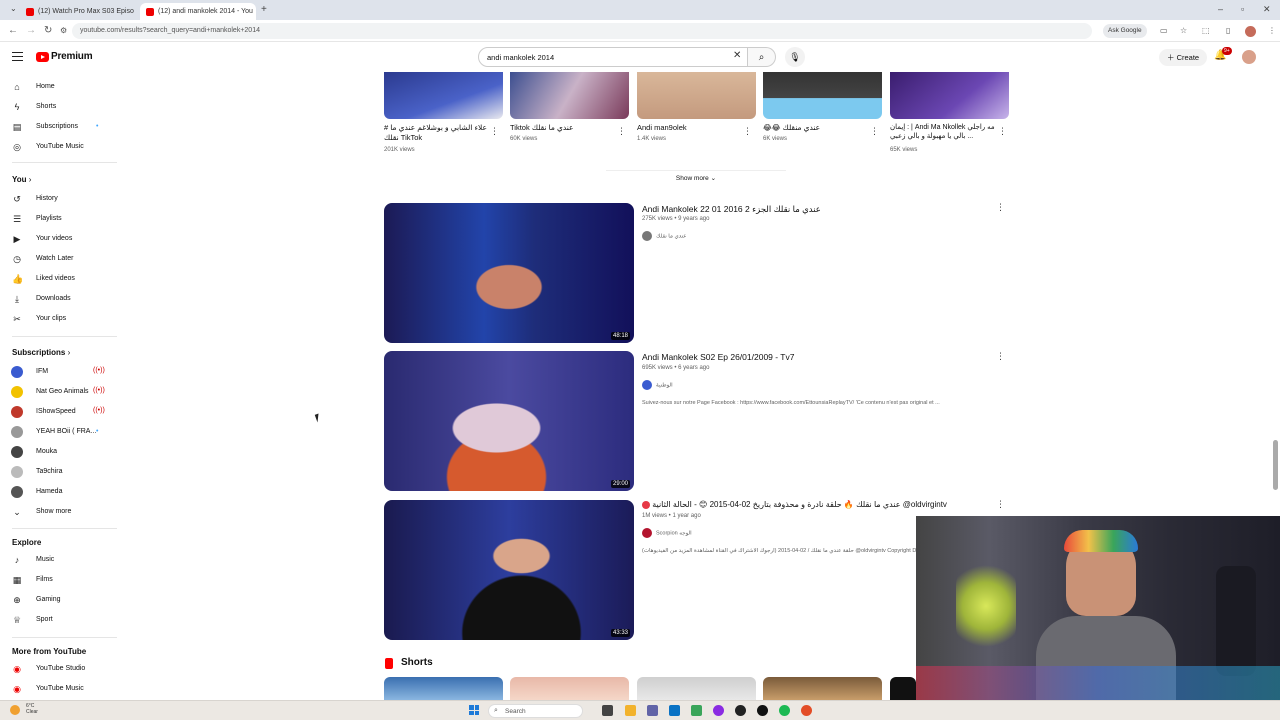  I want to click on subscriptions-section-heading: Subscriptions ›, so click(41, 352).